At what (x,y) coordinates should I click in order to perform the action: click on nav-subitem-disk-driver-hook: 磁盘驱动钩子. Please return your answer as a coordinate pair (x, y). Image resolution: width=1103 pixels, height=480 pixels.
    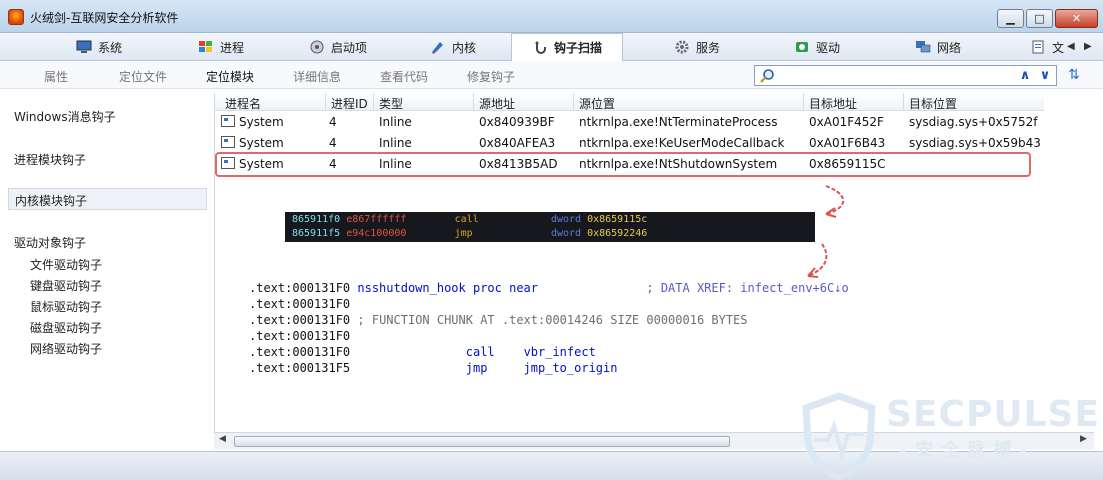
    Looking at the image, I should click on (66, 327).